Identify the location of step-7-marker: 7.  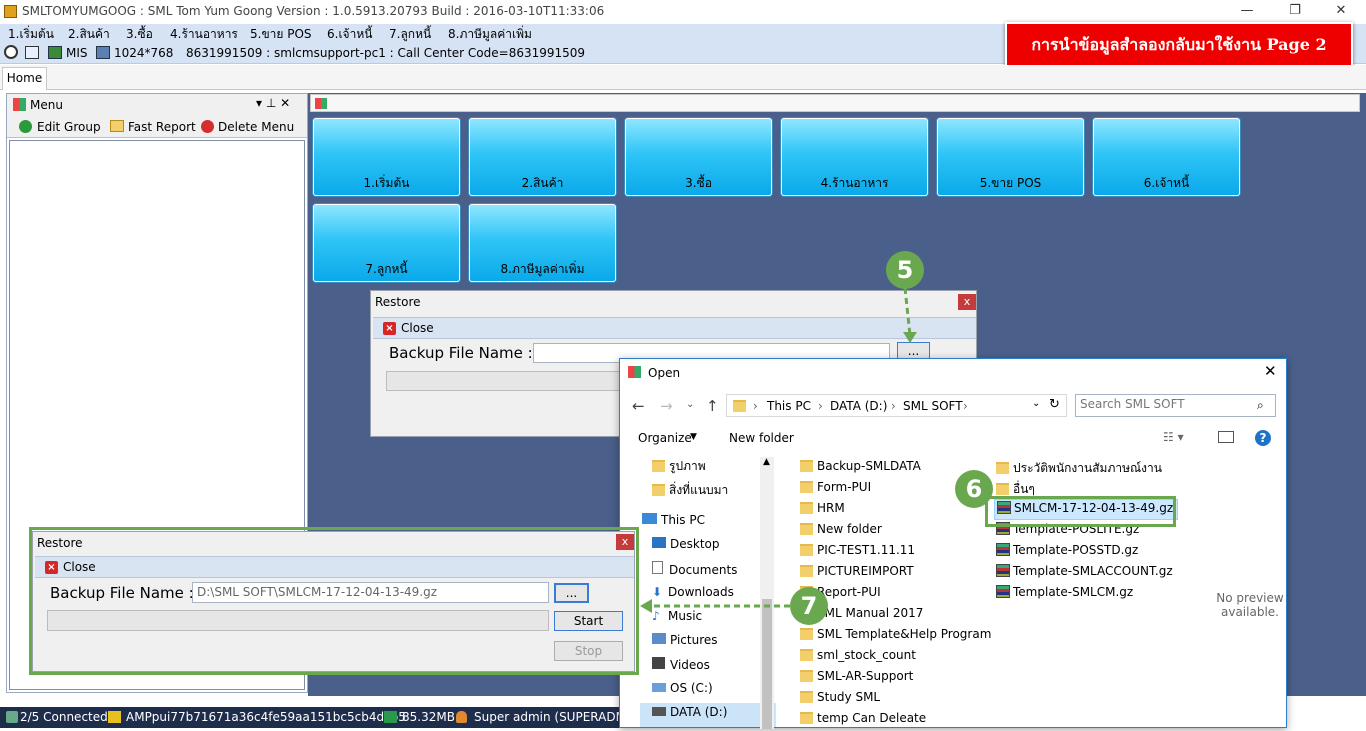
(809, 606).